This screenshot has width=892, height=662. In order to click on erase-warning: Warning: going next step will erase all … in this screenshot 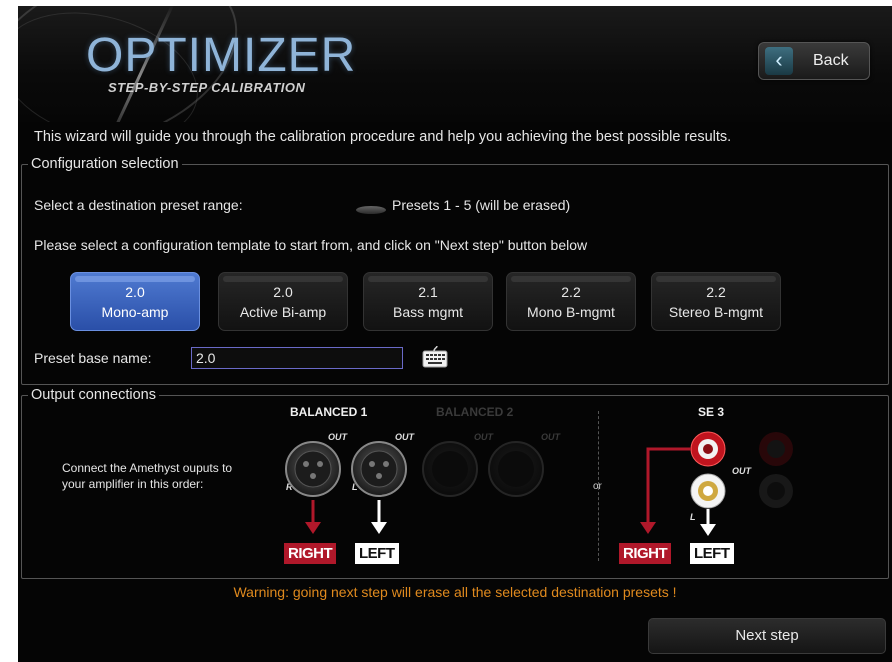, I will do `click(455, 592)`.